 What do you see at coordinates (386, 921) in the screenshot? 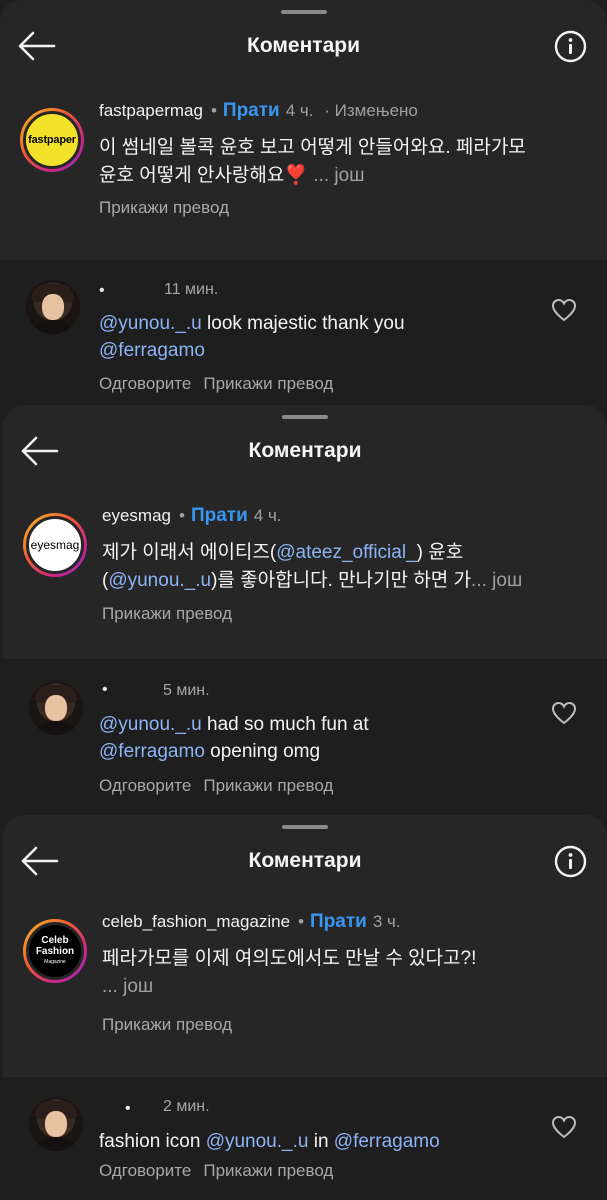
I see `post-time: 3 ч.` at bounding box center [386, 921].